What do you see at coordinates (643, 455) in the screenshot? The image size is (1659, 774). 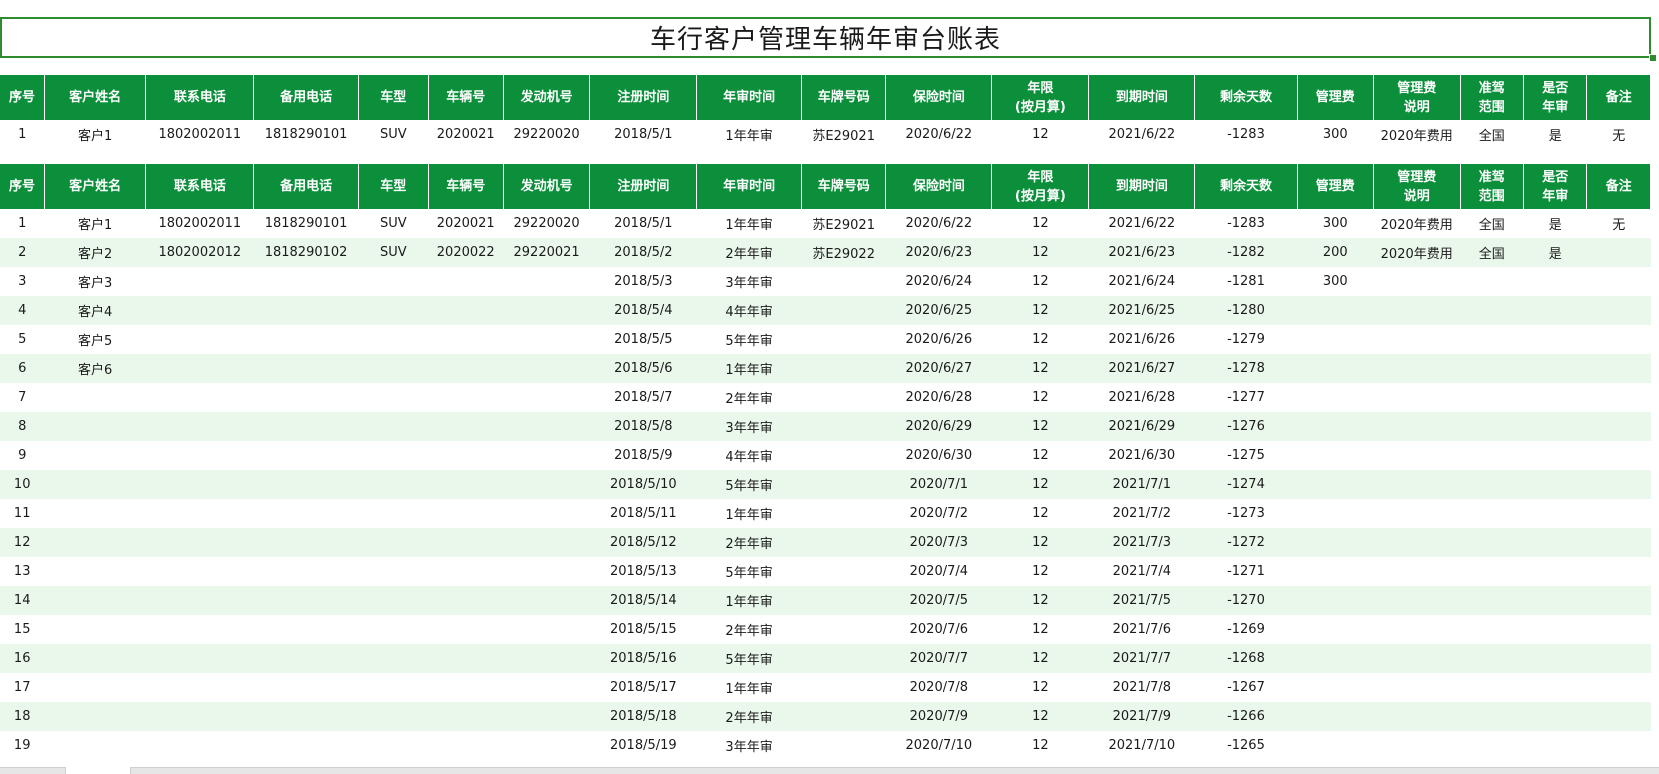 I see `table-cell: 2018/5/9` at bounding box center [643, 455].